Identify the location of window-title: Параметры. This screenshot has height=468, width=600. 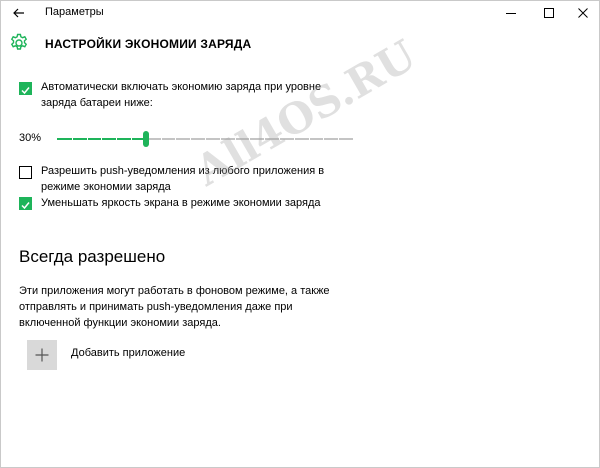
(74, 12).